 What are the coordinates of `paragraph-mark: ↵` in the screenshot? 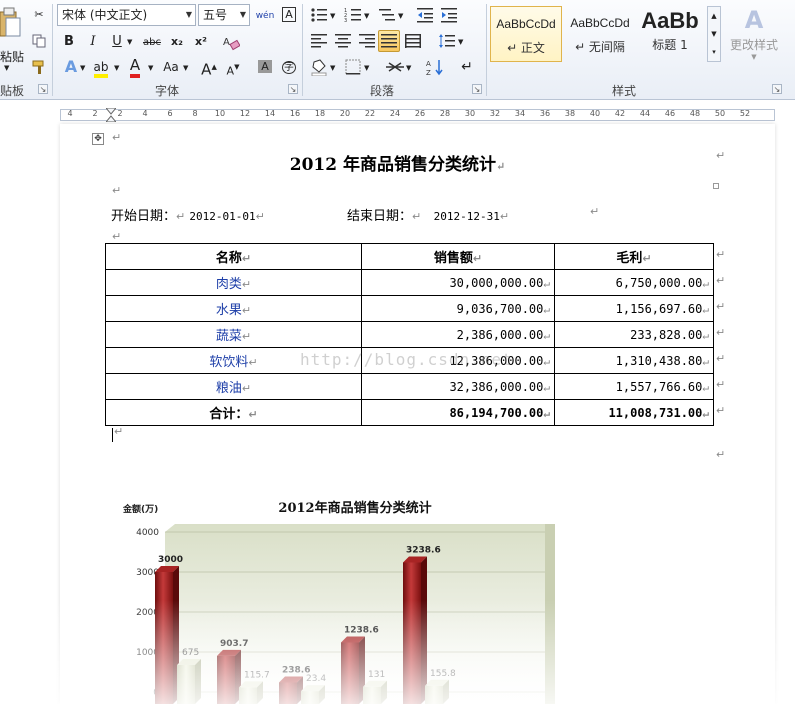 It's located at (721, 454).